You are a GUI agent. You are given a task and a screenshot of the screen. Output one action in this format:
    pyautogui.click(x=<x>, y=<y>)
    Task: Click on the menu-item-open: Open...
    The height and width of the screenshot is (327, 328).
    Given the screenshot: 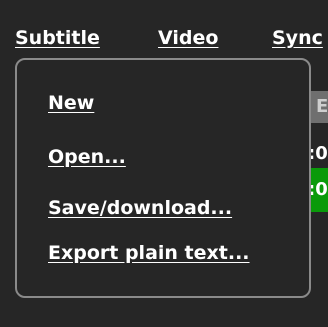 What is the action you would take?
    pyautogui.click(x=87, y=157)
    